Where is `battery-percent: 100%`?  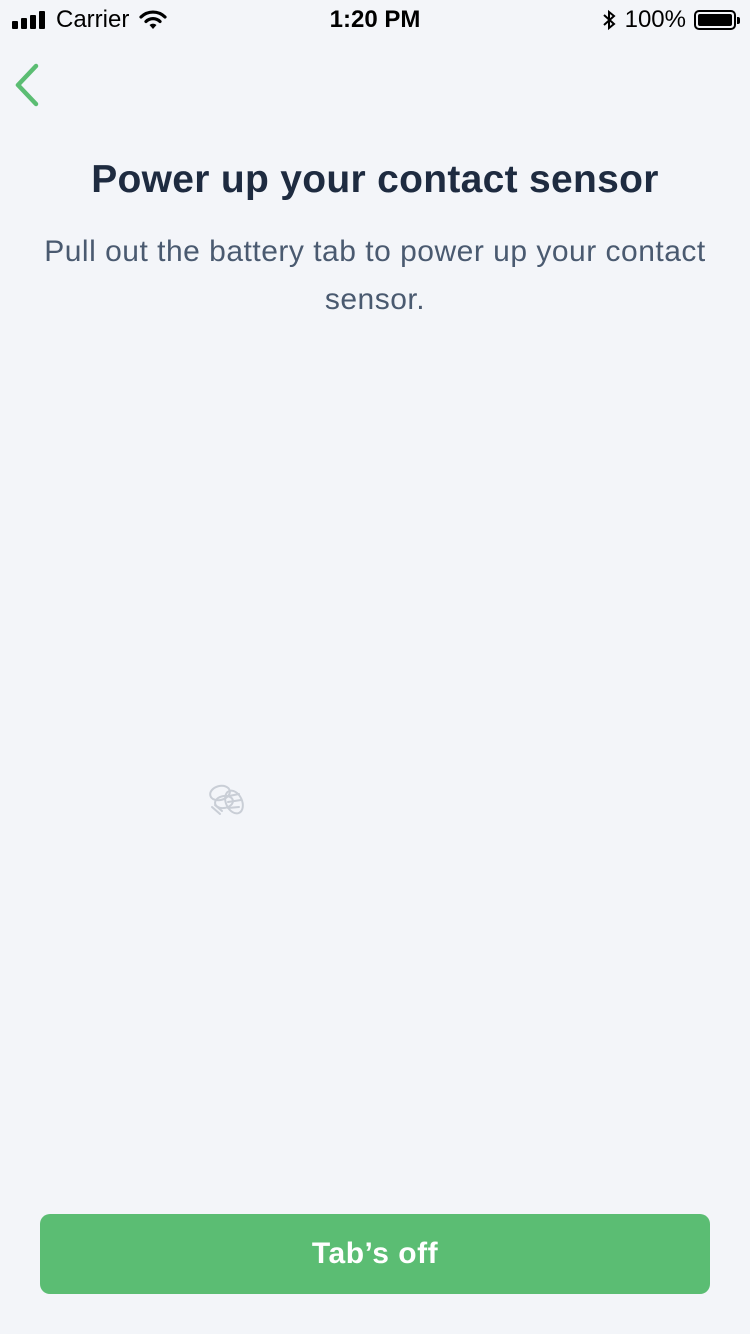 battery-percent: 100% is located at coordinates (655, 19).